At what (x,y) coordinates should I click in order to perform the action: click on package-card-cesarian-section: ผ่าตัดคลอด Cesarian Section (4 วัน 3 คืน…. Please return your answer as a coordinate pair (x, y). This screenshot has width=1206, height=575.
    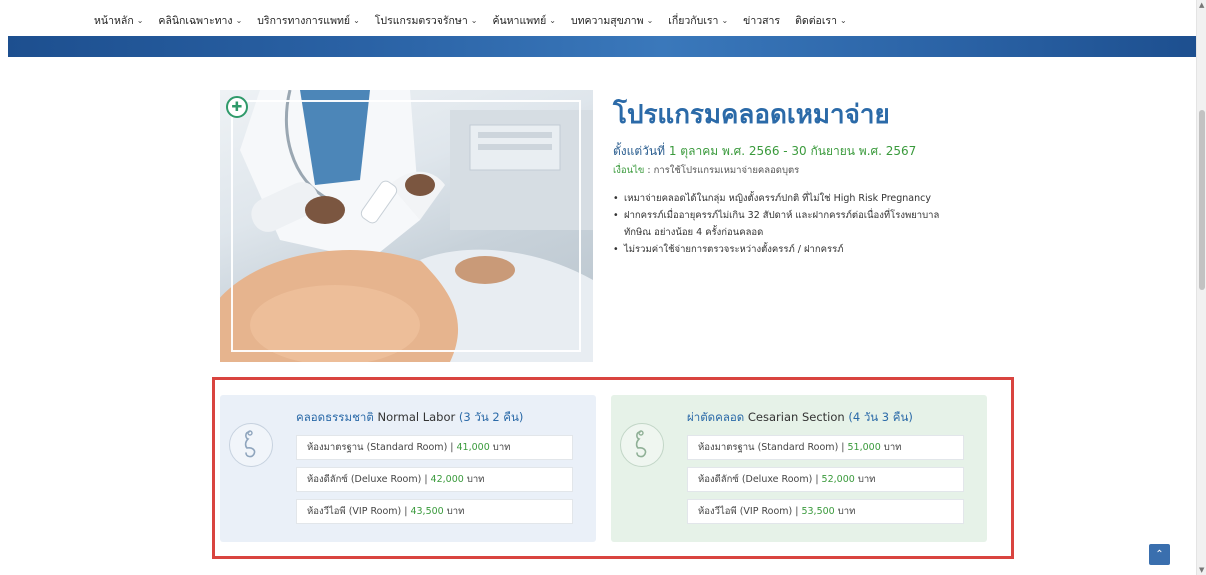
    Looking at the image, I should click on (799, 468).